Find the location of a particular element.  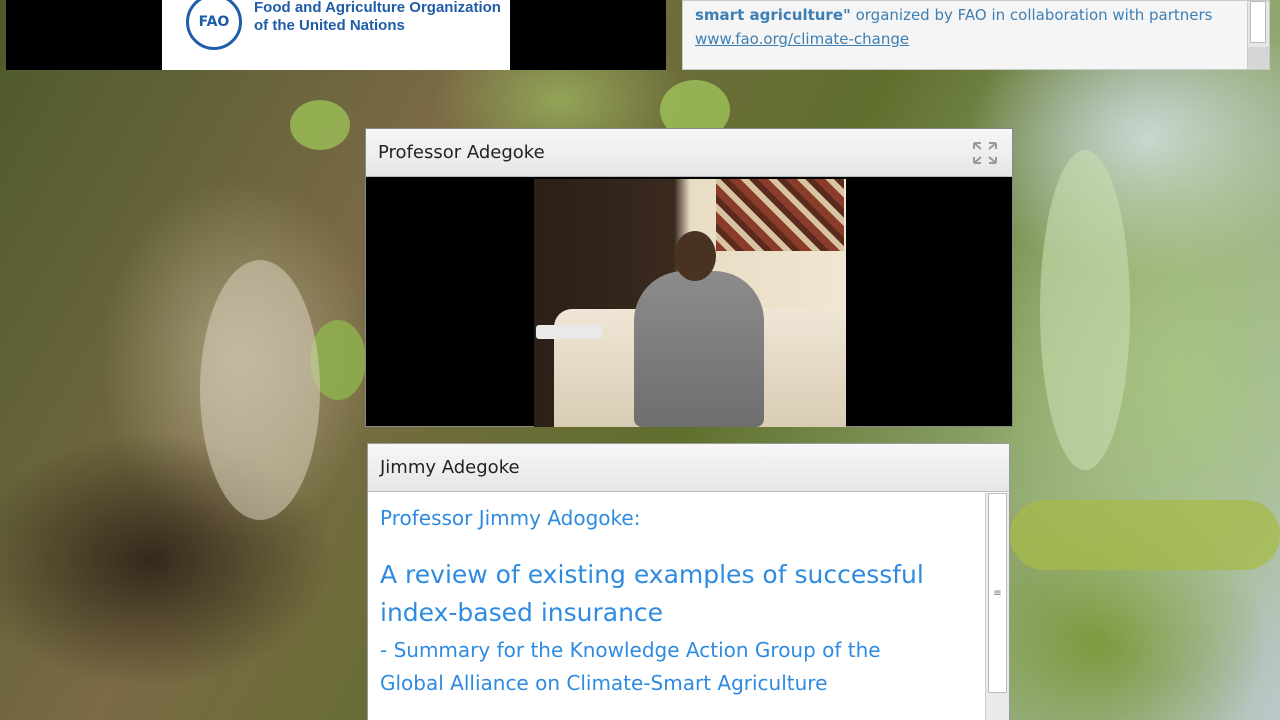

text-pod-scroll-thumb: ≡ is located at coordinates (997, 593).